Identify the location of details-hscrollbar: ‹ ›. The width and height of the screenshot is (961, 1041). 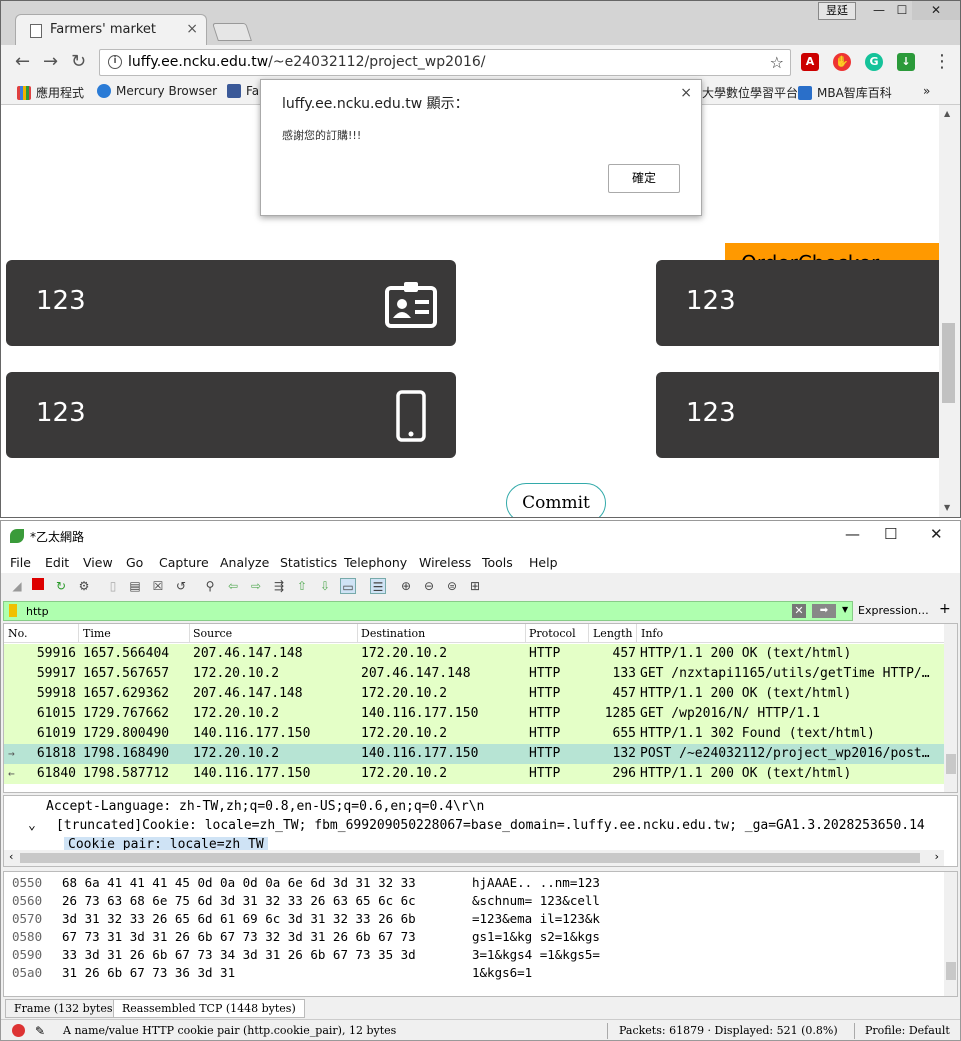
(474, 858).